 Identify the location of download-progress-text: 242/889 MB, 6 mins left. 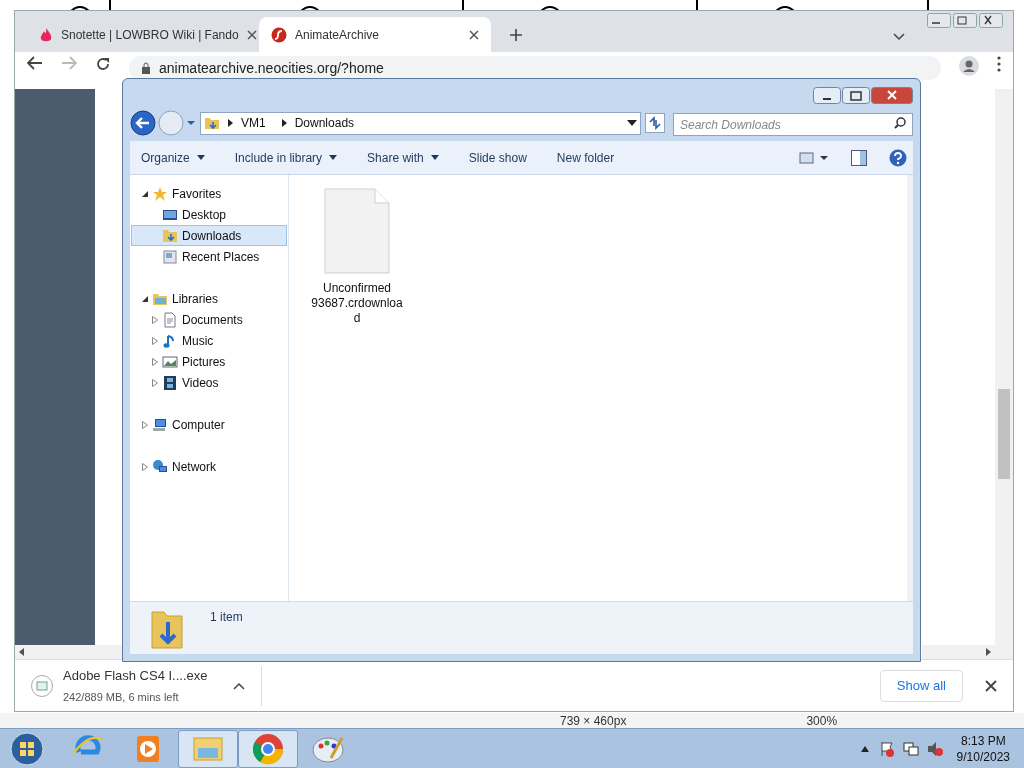
(121, 697).